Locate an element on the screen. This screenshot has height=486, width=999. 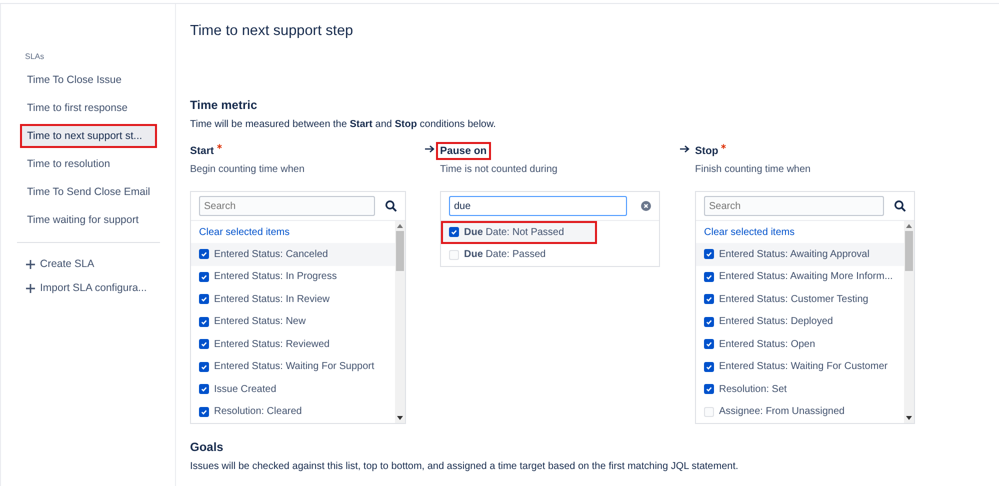
option-item: Due Date: Not Passed is located at coordinates (519, 232).